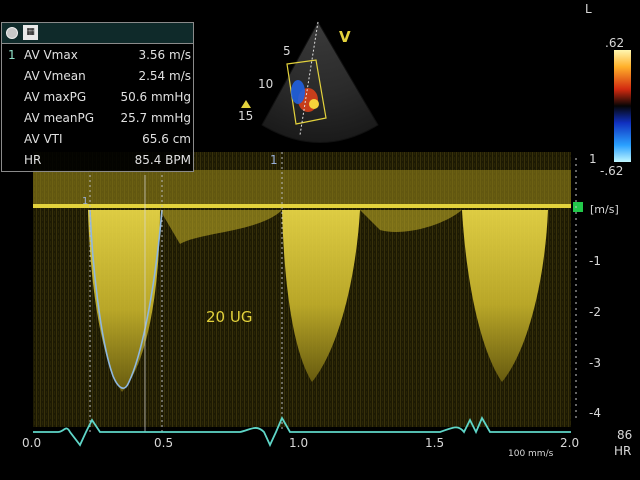  What do you see at coordinates (98, 55) in the screenshot?
I see `measurement-row-vmax: 1 AV Vmax 3.56 m/s` at bounding box center [98, 55].